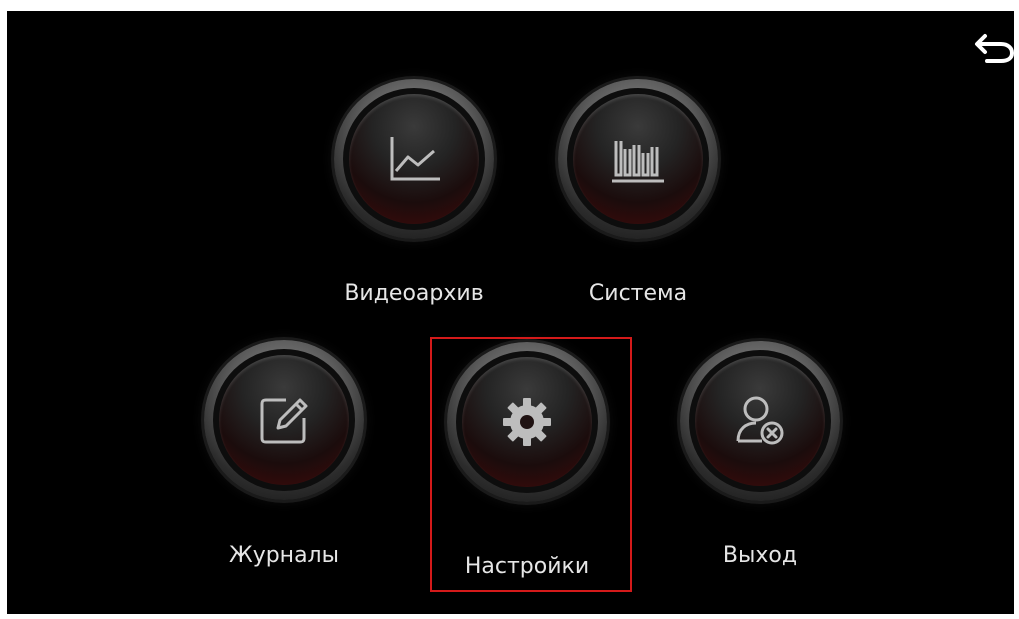  Describe the element at coordinates (638, 293) in the screenshot. I see `system-label: Система` at that location.